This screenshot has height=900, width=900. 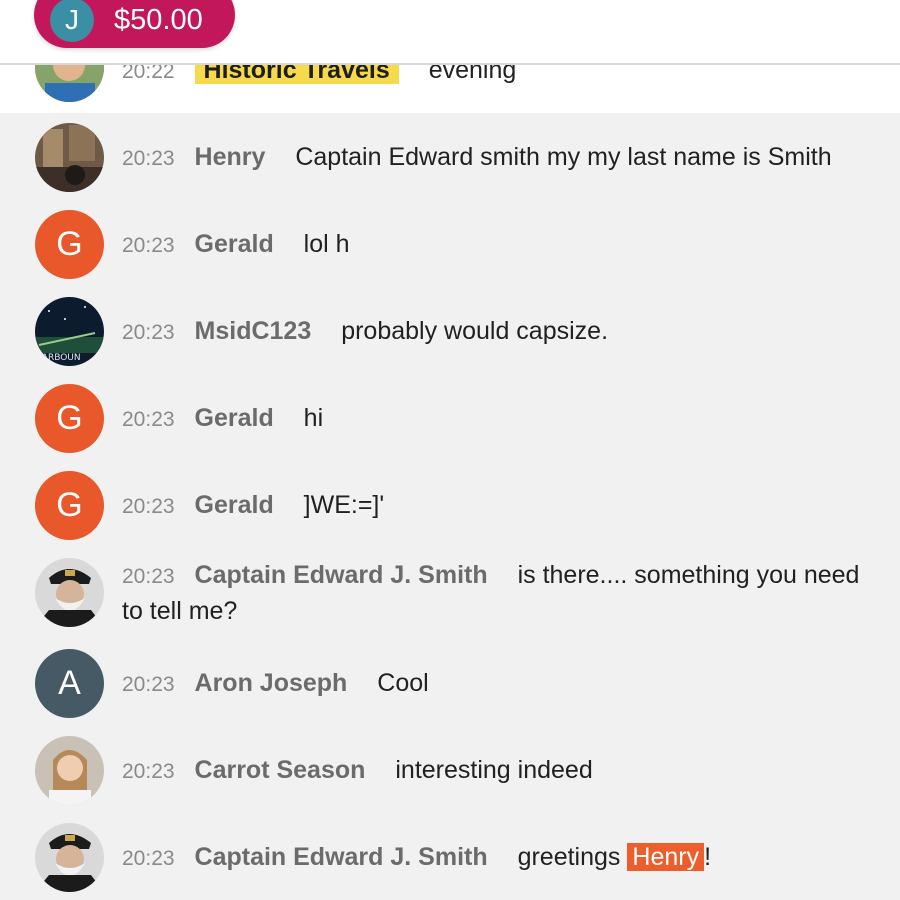 What do you see at coordinates (496, 684) in the screenshot?
I see `message-line: 20:23 Aron Joseph Cool` at bounding box center [496, 684].